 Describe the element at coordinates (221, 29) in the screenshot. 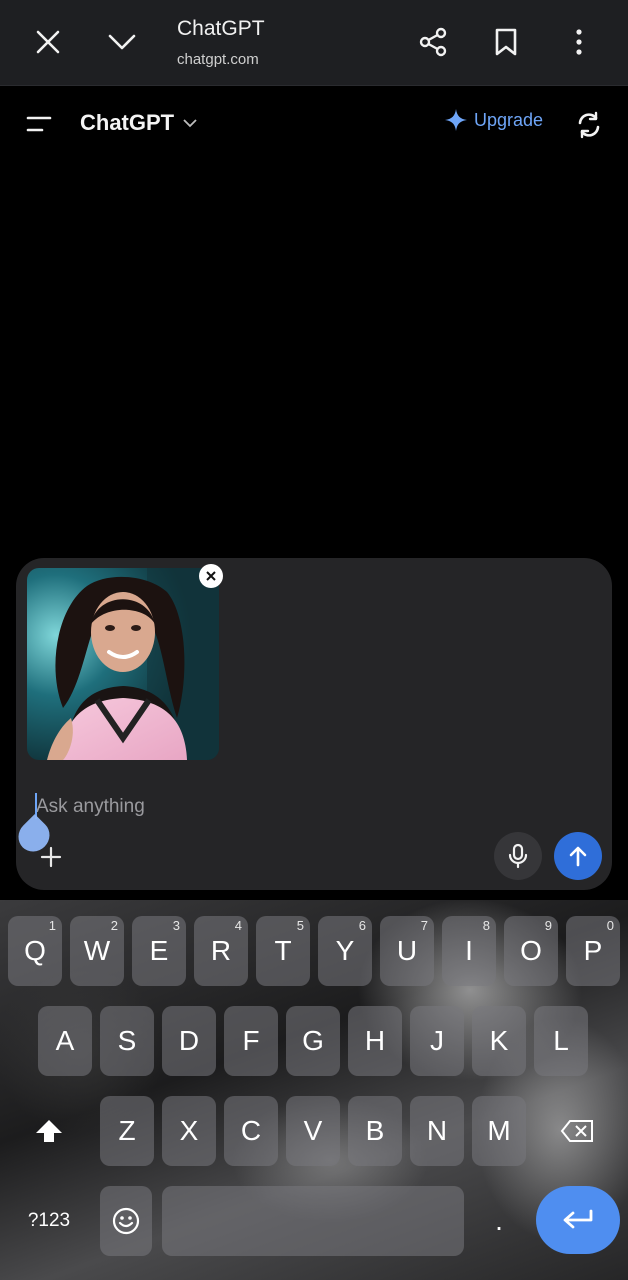

I see `browser-page-title: ChatGPT` at that location.